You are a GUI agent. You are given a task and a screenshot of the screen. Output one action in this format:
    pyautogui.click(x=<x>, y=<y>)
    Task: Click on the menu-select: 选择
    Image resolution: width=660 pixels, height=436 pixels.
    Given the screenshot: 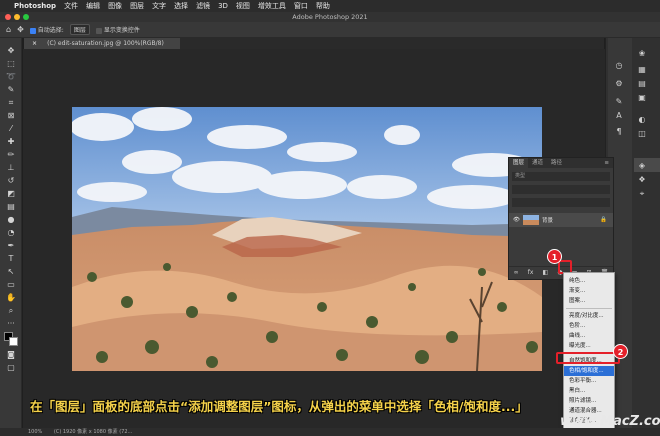 What is the action you would take?
    pyautogui.click(x=181, y=6)
    